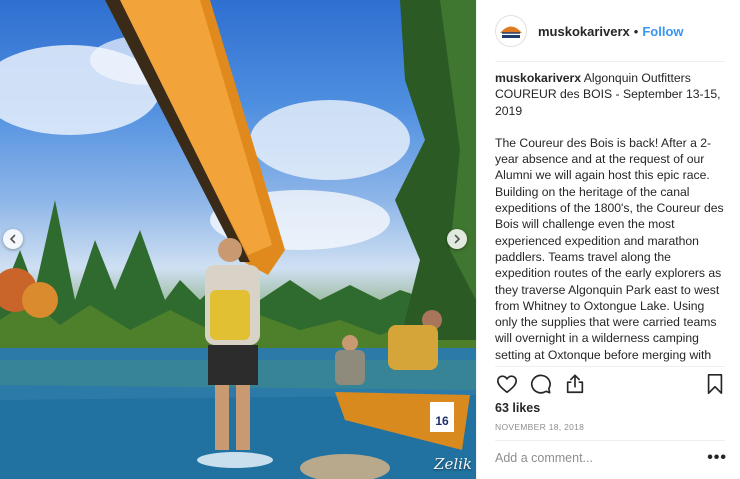  I want to click on more-options-button: •••, so click(717, 458).